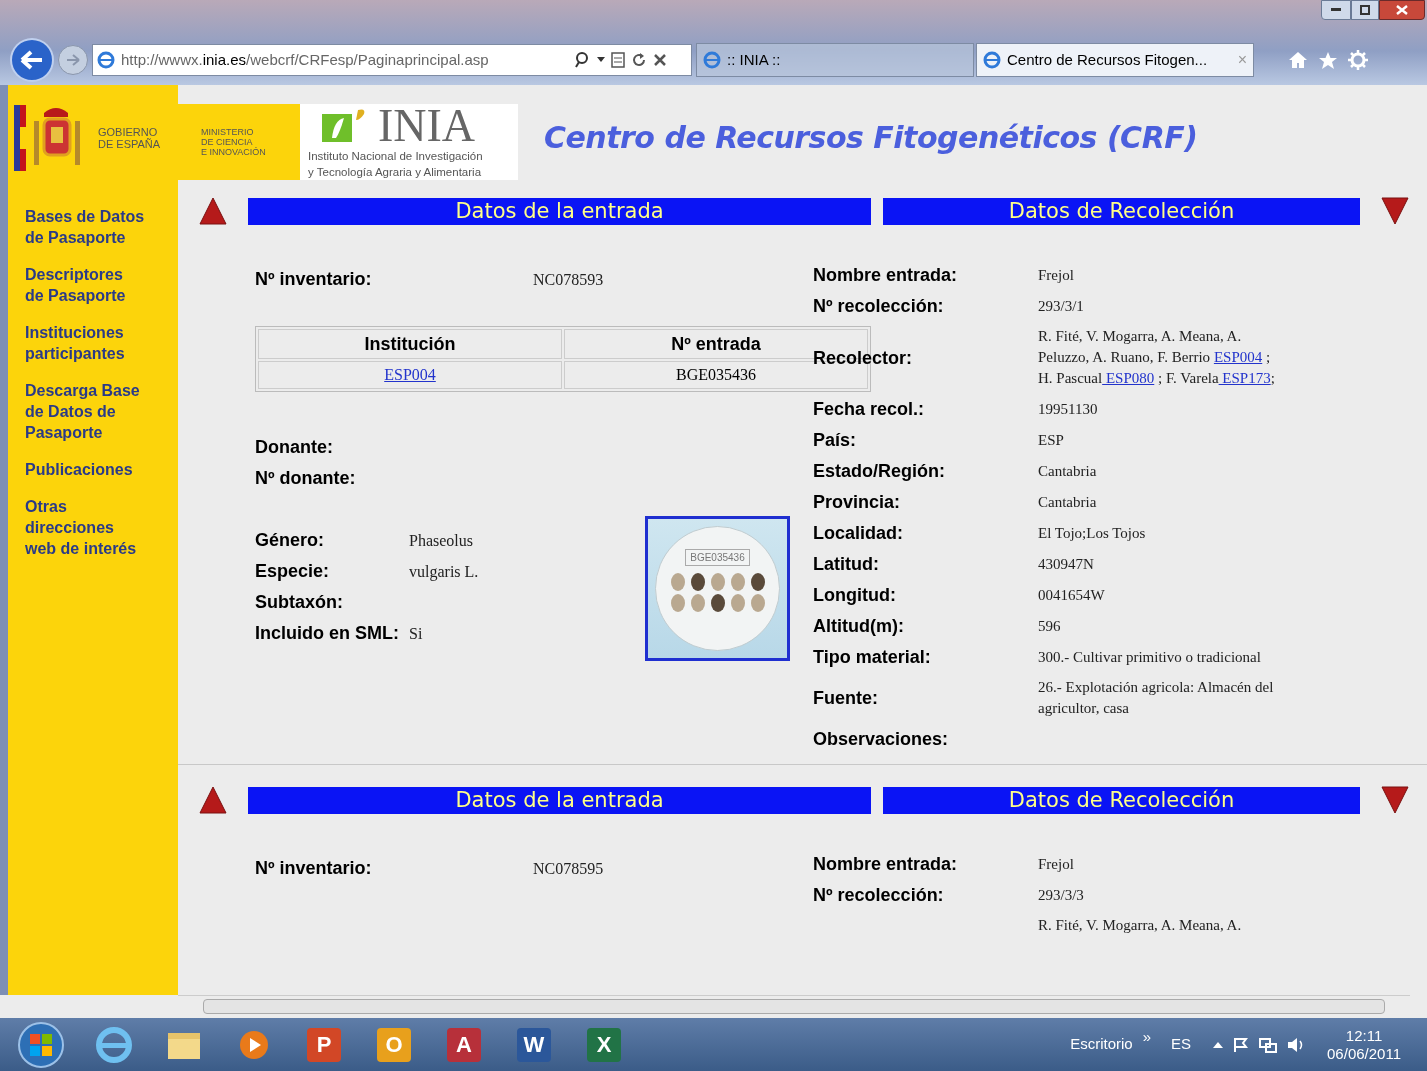 The width and height of the screenshot is (1427, 1071). What do you see at coordinates (1336, 10) in the screenshot?
I see `minimize-button` at bounding box center [1336, 10].